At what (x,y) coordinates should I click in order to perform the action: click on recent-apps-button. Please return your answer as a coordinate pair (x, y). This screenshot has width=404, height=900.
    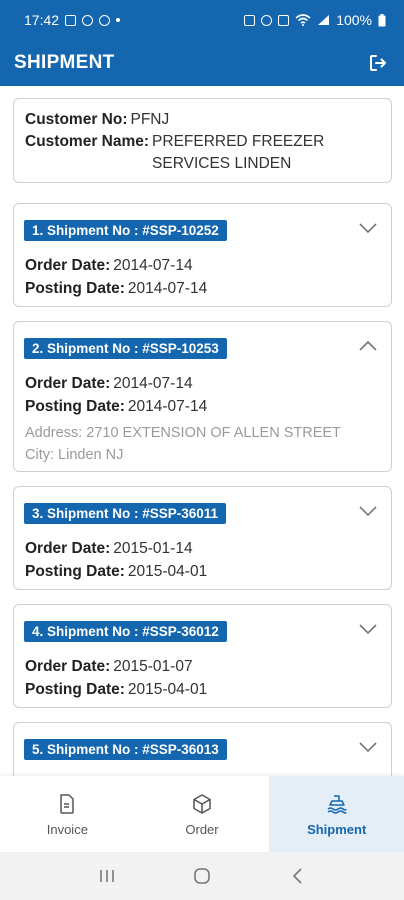
    Looking at the image, I should click on (107, 876).